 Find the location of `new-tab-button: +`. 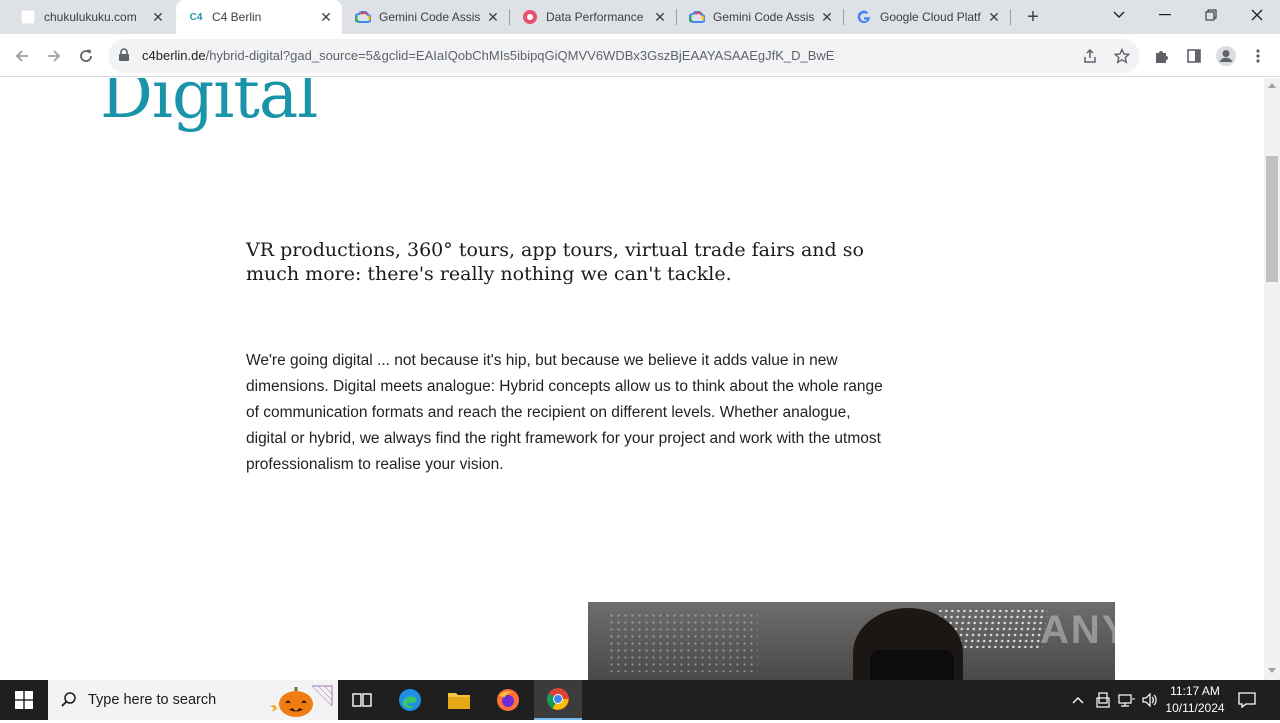

new-tab-button: + is located at coordinates (1033, 17).